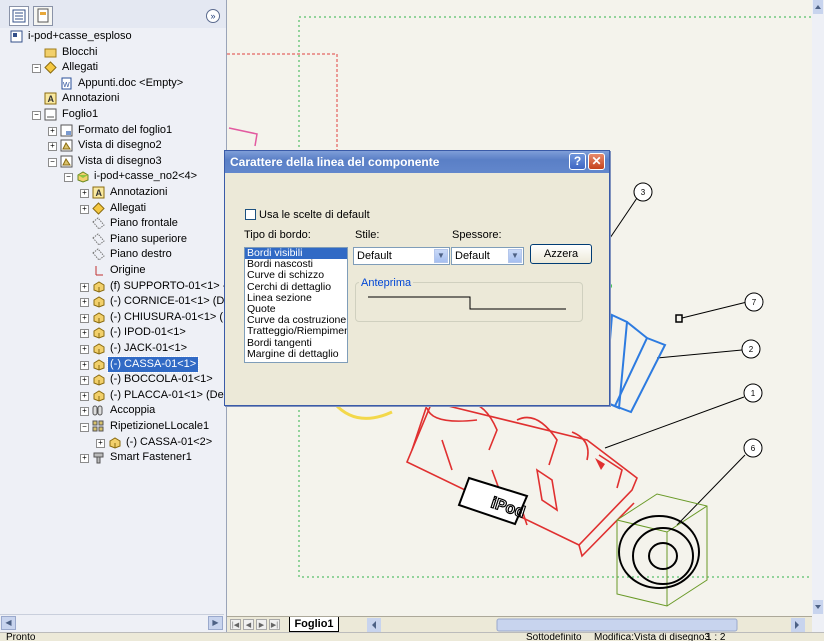 The width and height of the screenshot is (824, 641). Describe the element at coordinates (112, 145) in the screenshot. I see `tree-item: + Vista di disegno2` at that location.